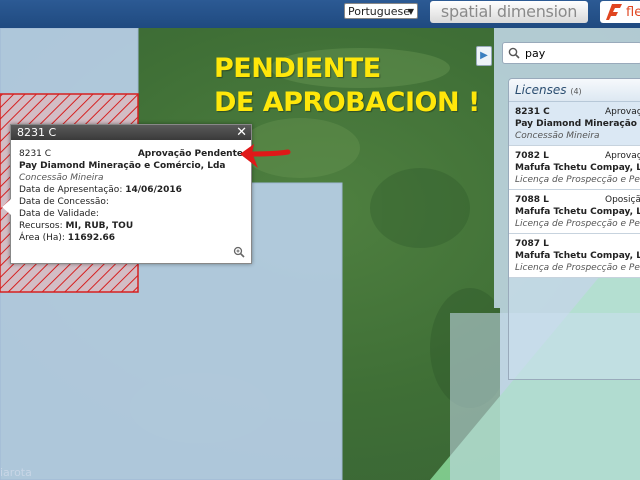 Image resolution: width=640 pixels, height=480 pixels. Describe the element at coordinates (557, 136) in the screenshot. I see `license-type: Concessão Mineira` at that location.